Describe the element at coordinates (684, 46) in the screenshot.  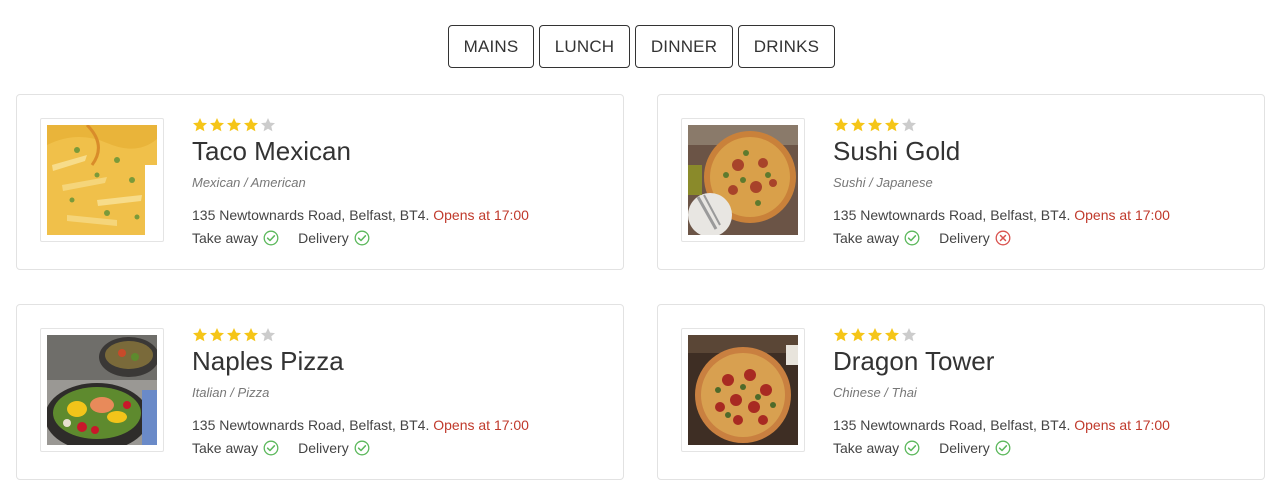
I see `tab-dinner: DINNER` at that location.